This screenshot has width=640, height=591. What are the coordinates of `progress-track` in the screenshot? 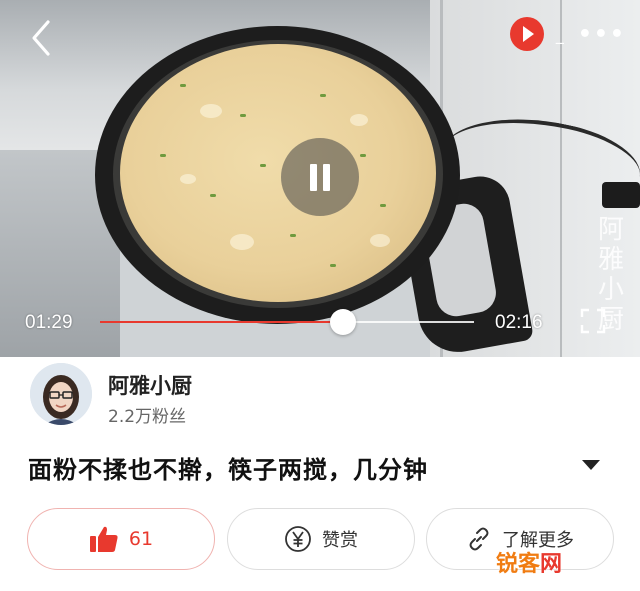 It's located at (287, 322).